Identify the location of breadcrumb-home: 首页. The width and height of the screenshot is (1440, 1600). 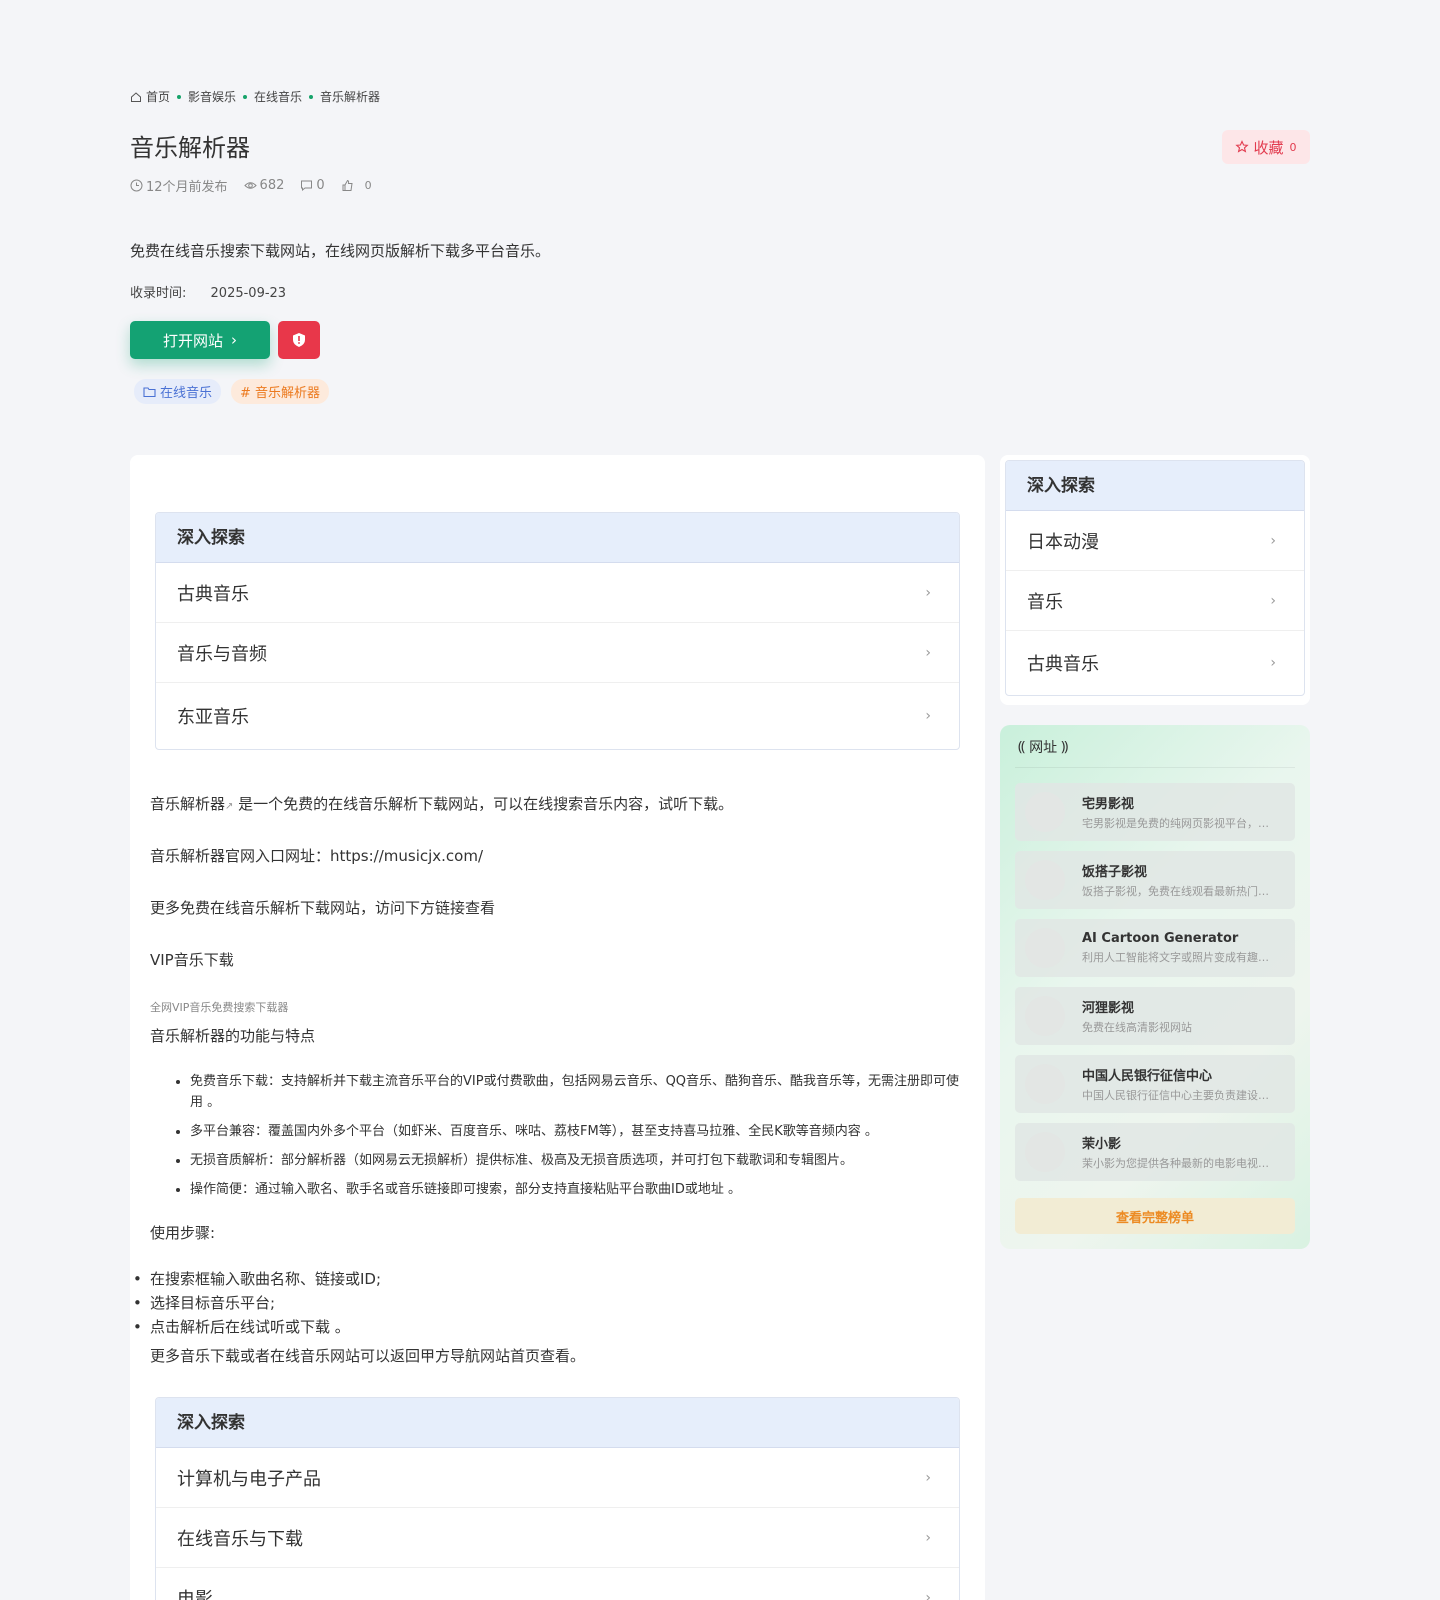
(158, 96).